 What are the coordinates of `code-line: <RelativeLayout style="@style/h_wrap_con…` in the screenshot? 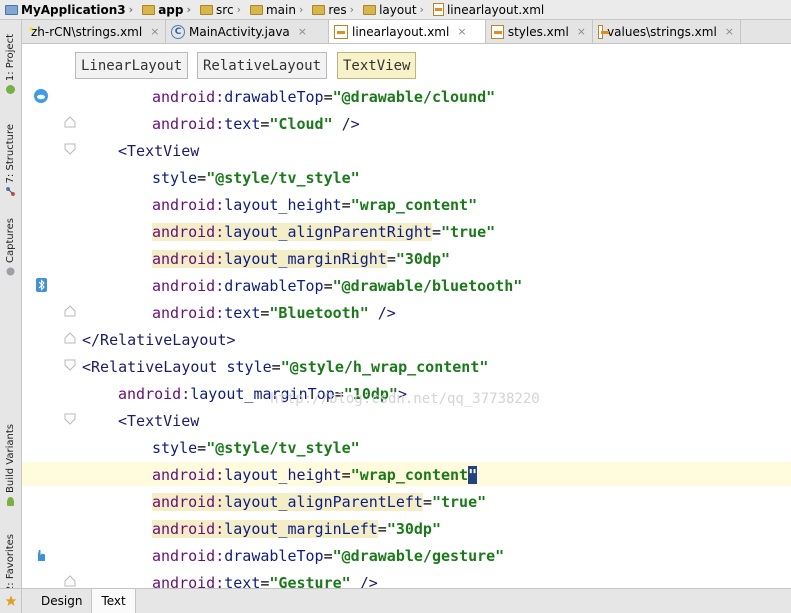 It's located at (285, 367).